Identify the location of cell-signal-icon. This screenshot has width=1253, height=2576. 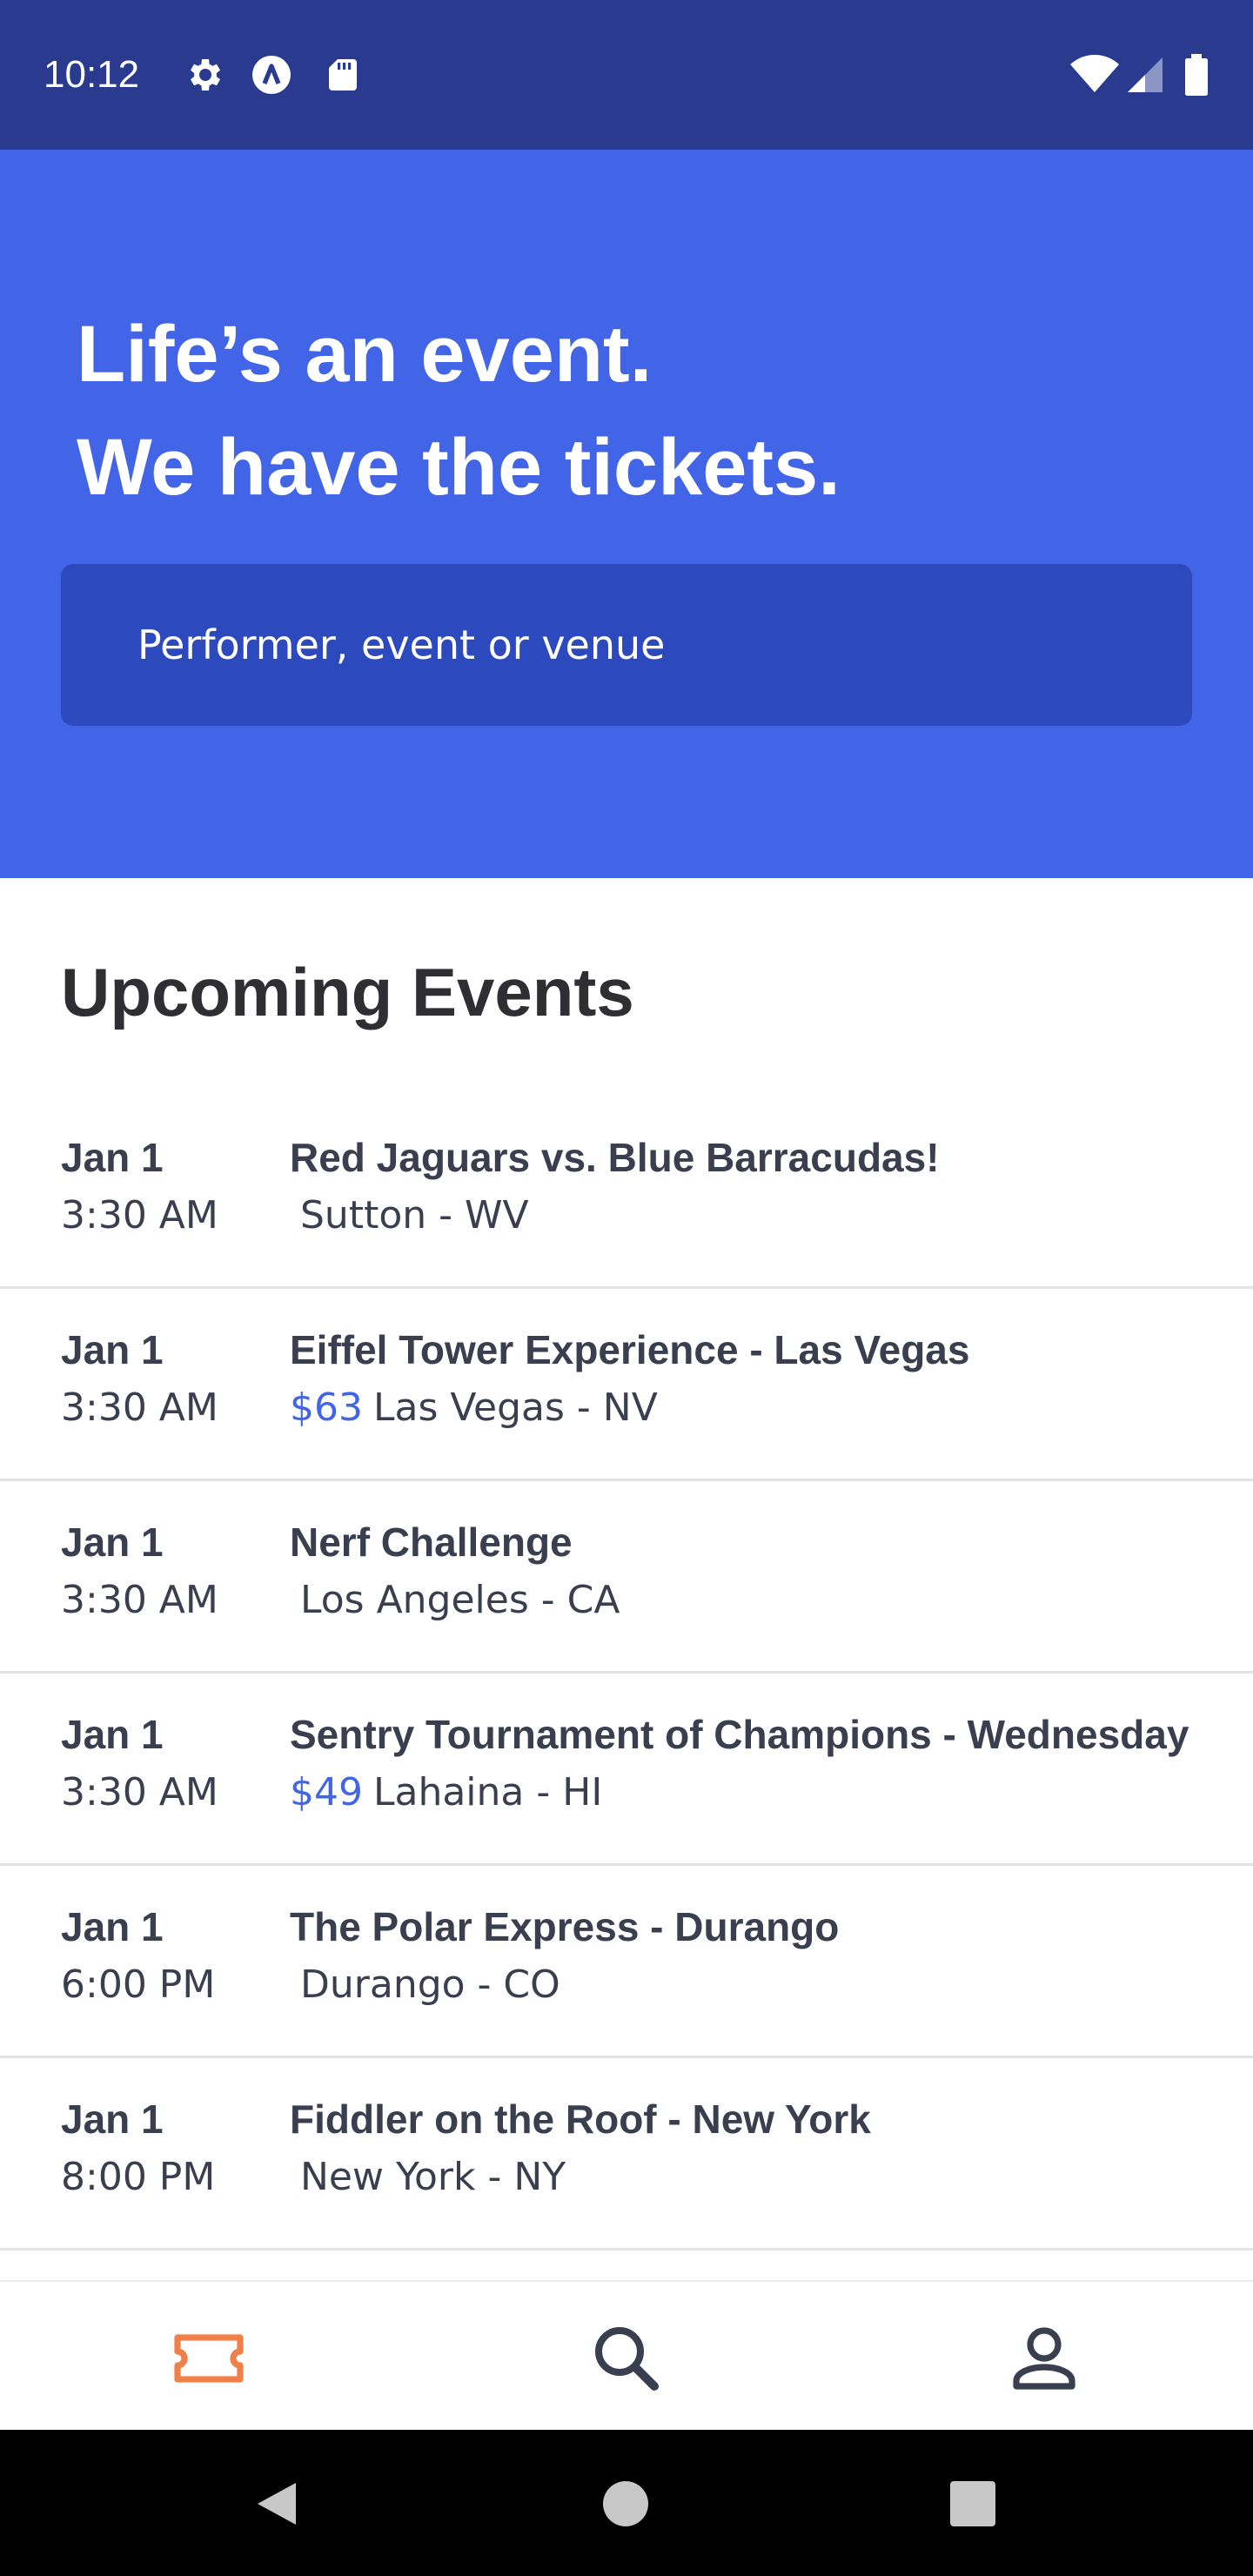
(1143, 75).